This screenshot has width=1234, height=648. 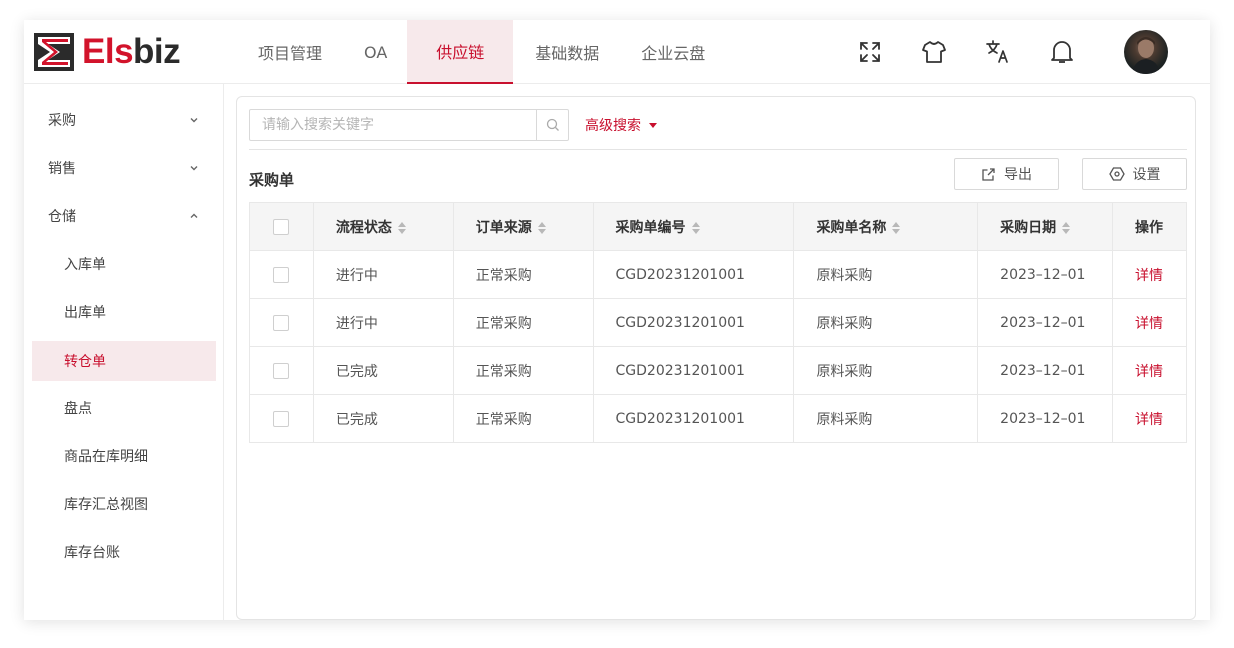 What do you see at coordinates (934, 52) in the screenshot?
I see `theme-shirt-icon` at bounding box center [934, 52].